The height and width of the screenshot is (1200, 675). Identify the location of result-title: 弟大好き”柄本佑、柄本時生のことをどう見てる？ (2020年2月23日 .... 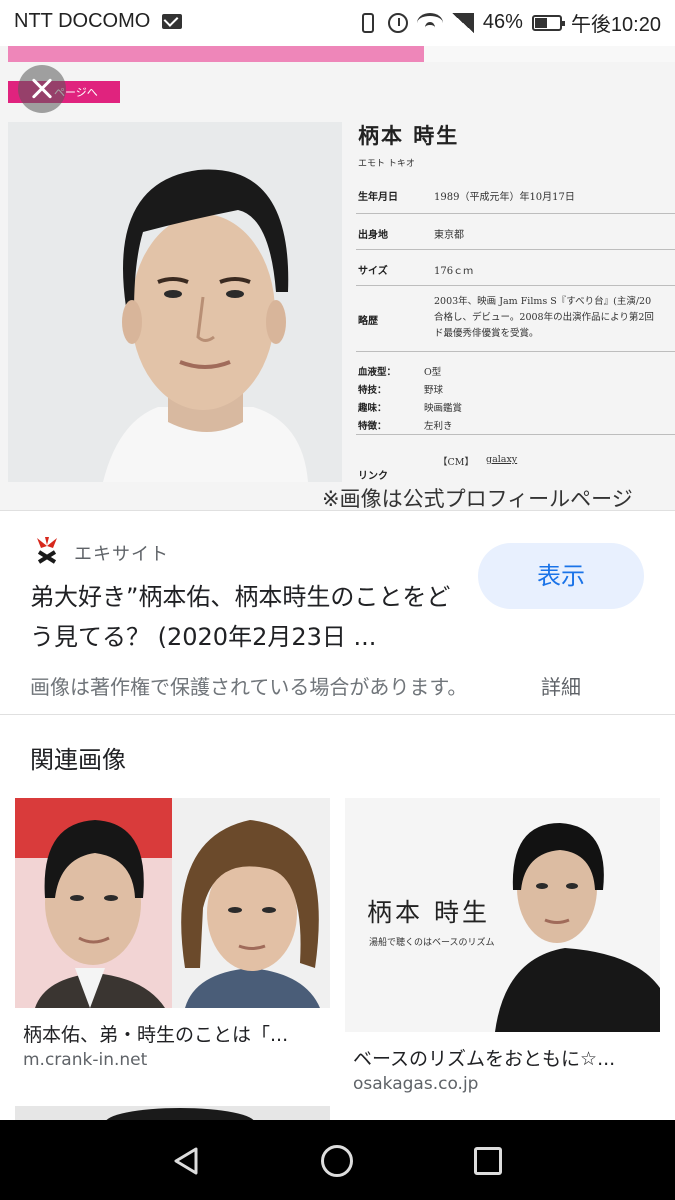
(250, 617).